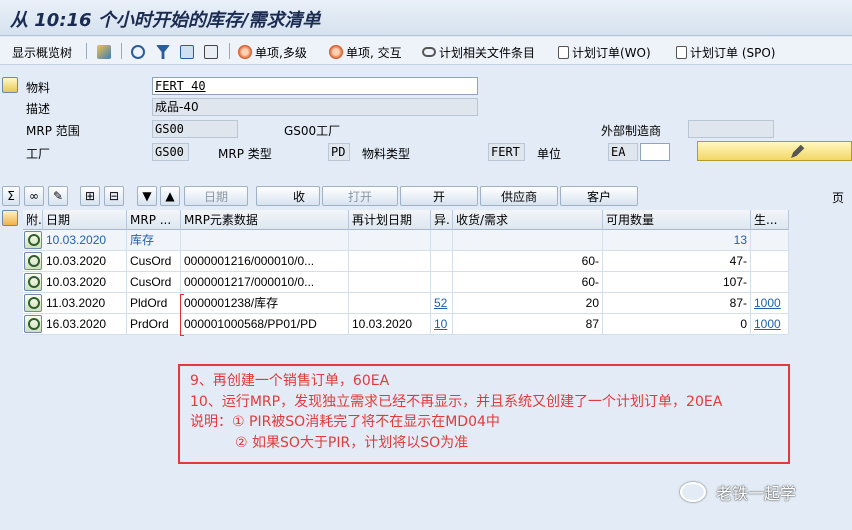  I want to click on planned-order-wo-button: 计划订单(WO), so click(604, 52).